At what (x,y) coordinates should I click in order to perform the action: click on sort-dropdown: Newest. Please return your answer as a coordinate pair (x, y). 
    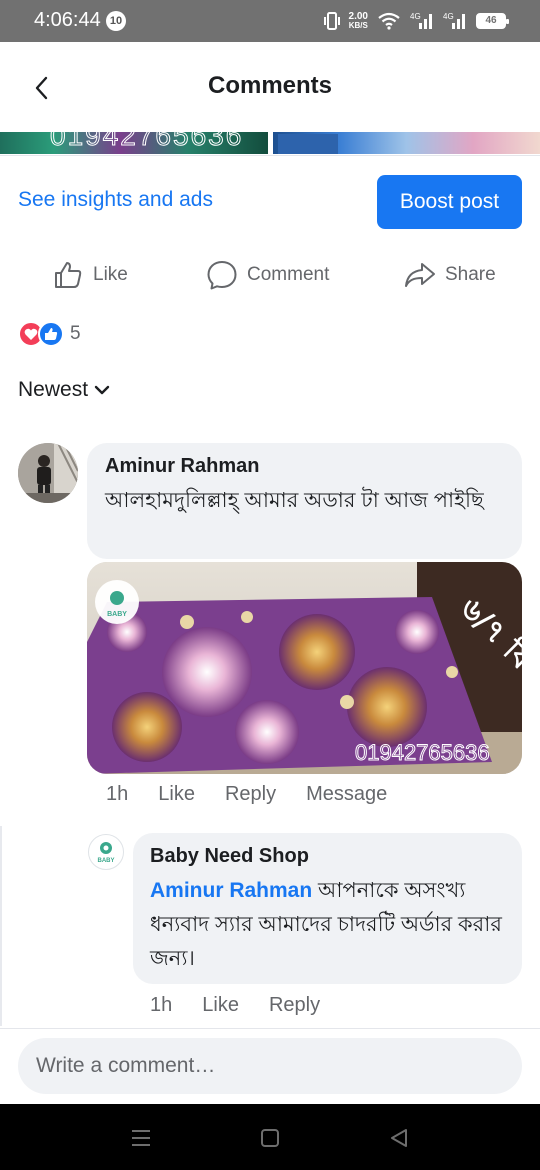
    Looking at the image, I should click on (64, 390).